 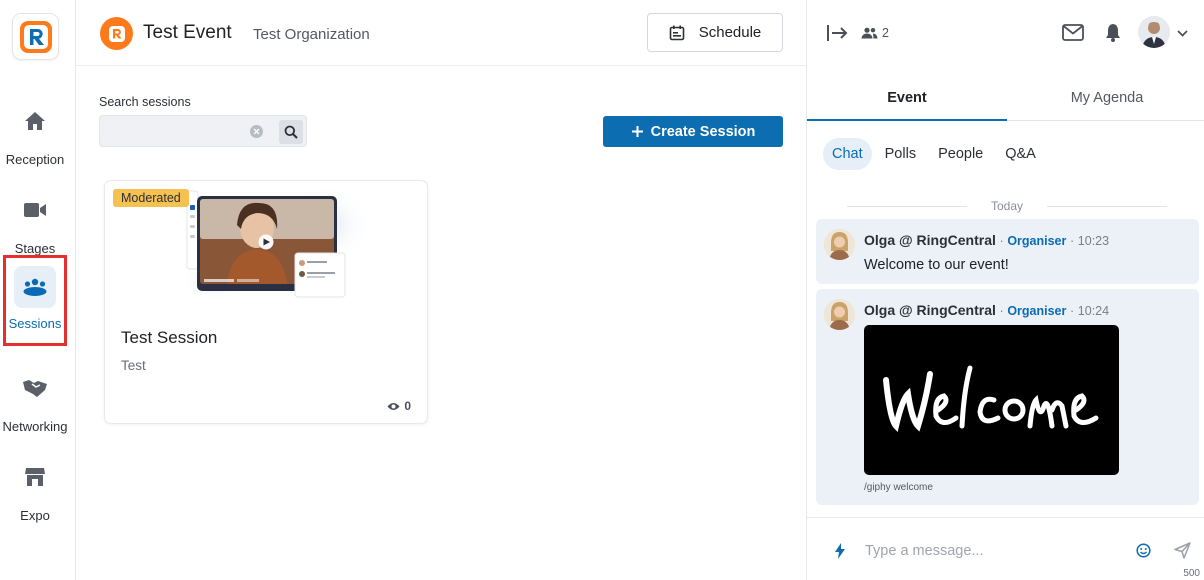 I want to click on event-header: Test Event Test Organization Schedule, so click(x=441, y=33).